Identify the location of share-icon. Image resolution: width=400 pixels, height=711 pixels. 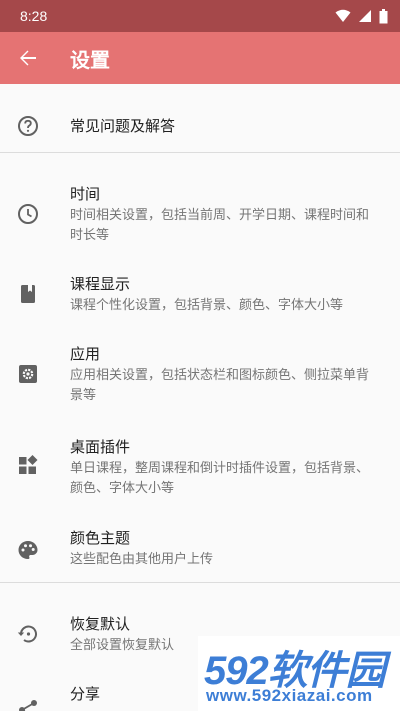
(28, 705).